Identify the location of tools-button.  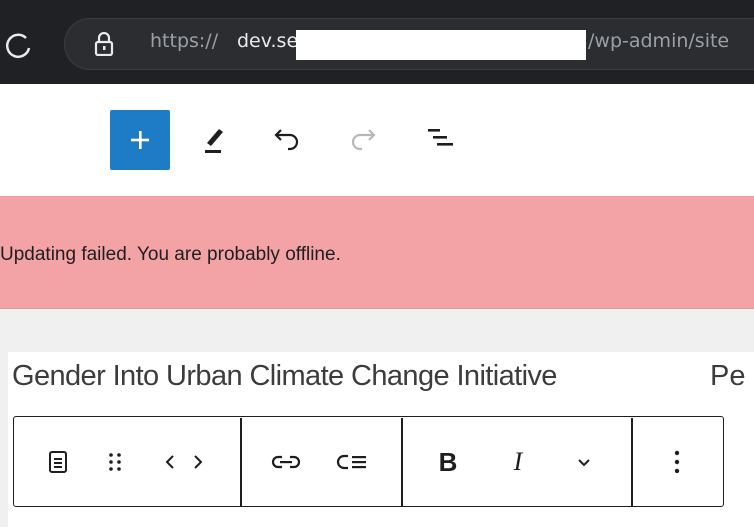
(214, 138).